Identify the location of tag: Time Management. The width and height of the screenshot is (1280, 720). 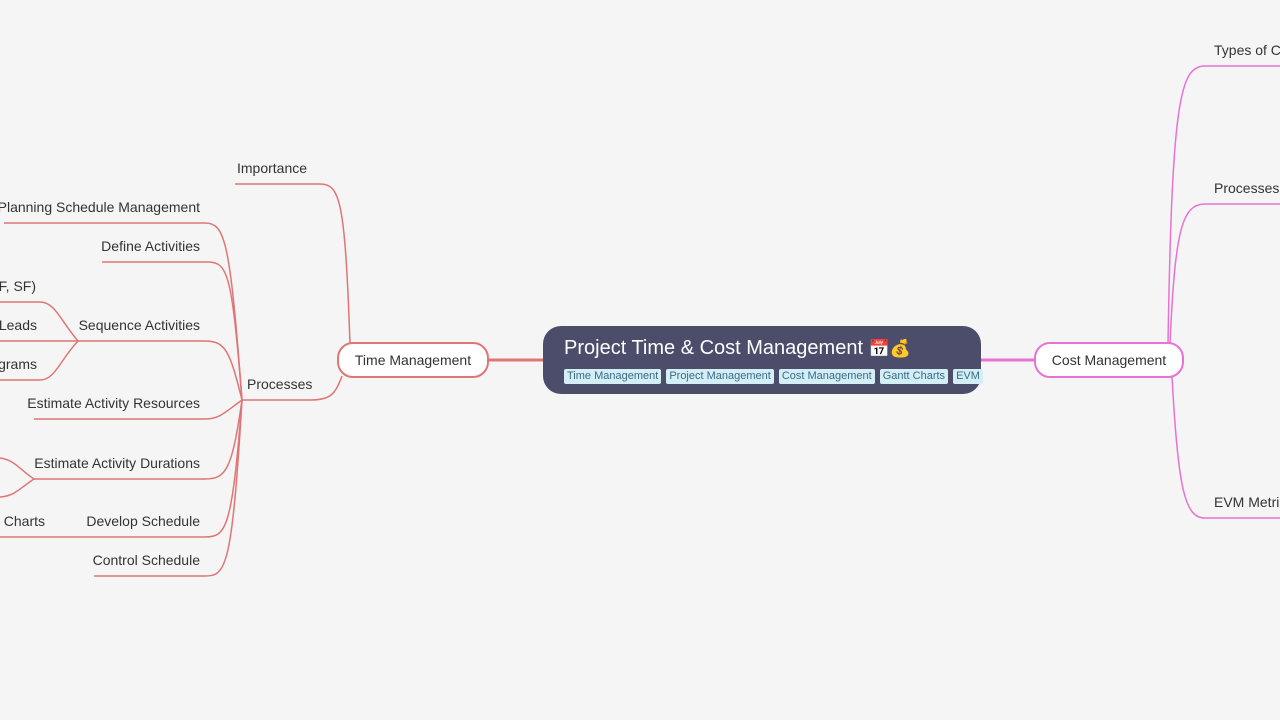
(613, 376).